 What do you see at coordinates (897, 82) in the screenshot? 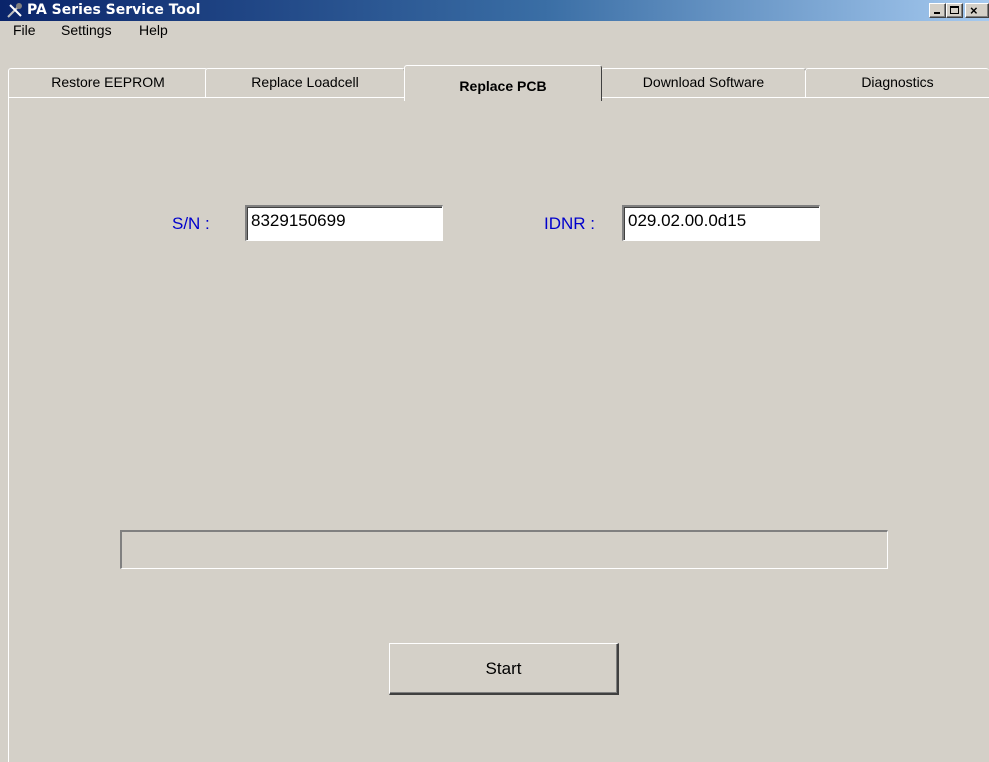
I see `tab-diagnostics: Diagnostics` at bounding box center [897, 82].